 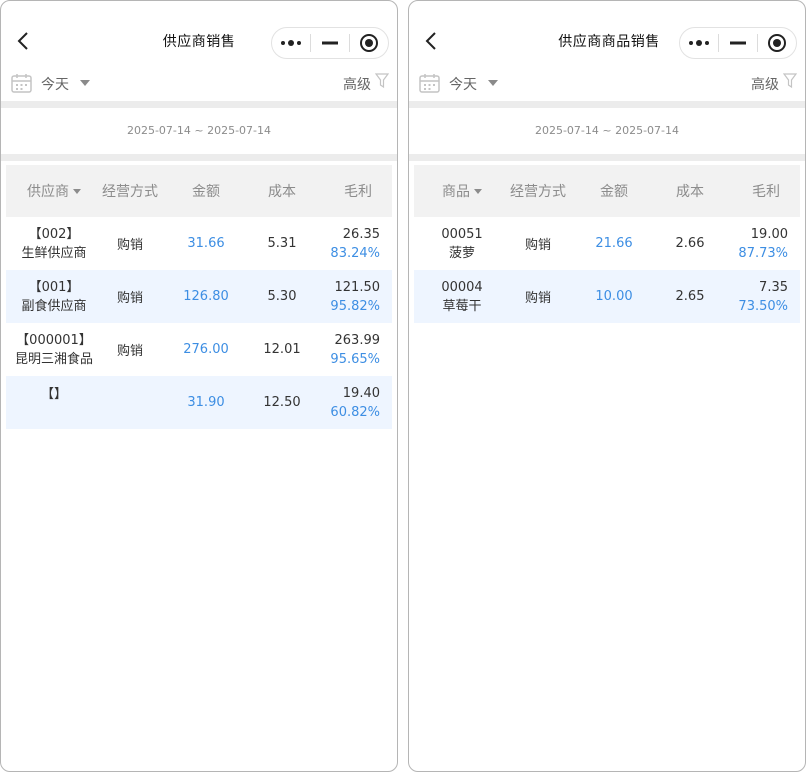 I want to click on amount-cell: 126.80, so click(x=206, y=296).